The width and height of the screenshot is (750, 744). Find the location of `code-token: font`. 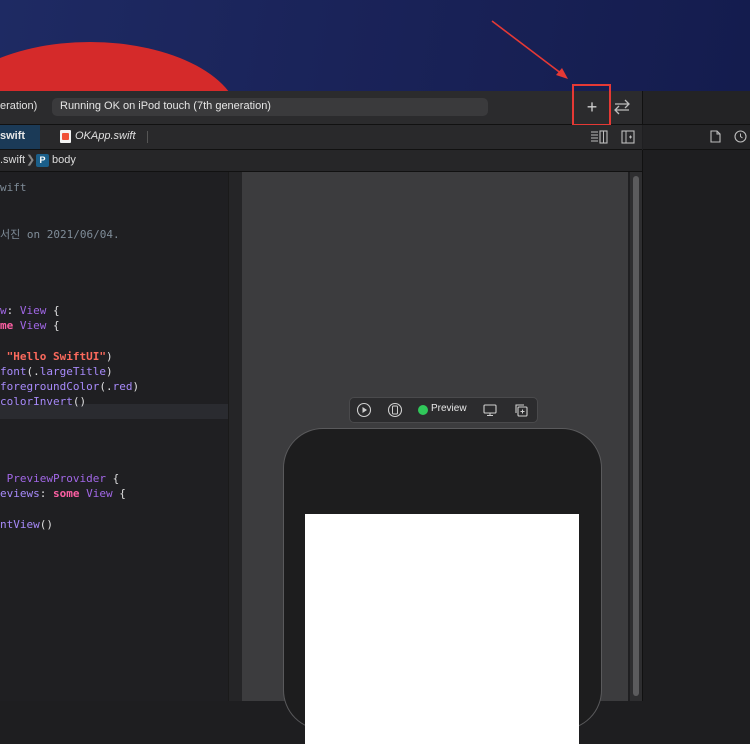

code-token: font is located at coordinates (13, 371).